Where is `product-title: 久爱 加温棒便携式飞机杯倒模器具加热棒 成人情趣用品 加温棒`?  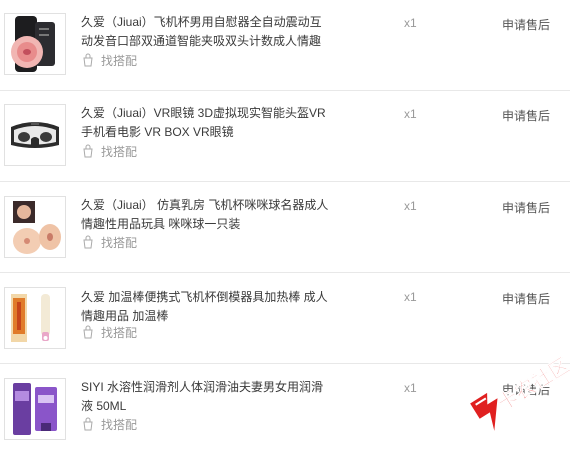
product-title: 久爱 加温棒便携式飞机杯倒模器具加热棒 成人情趣用品 加温棒 is located at coordinates (206, 307).